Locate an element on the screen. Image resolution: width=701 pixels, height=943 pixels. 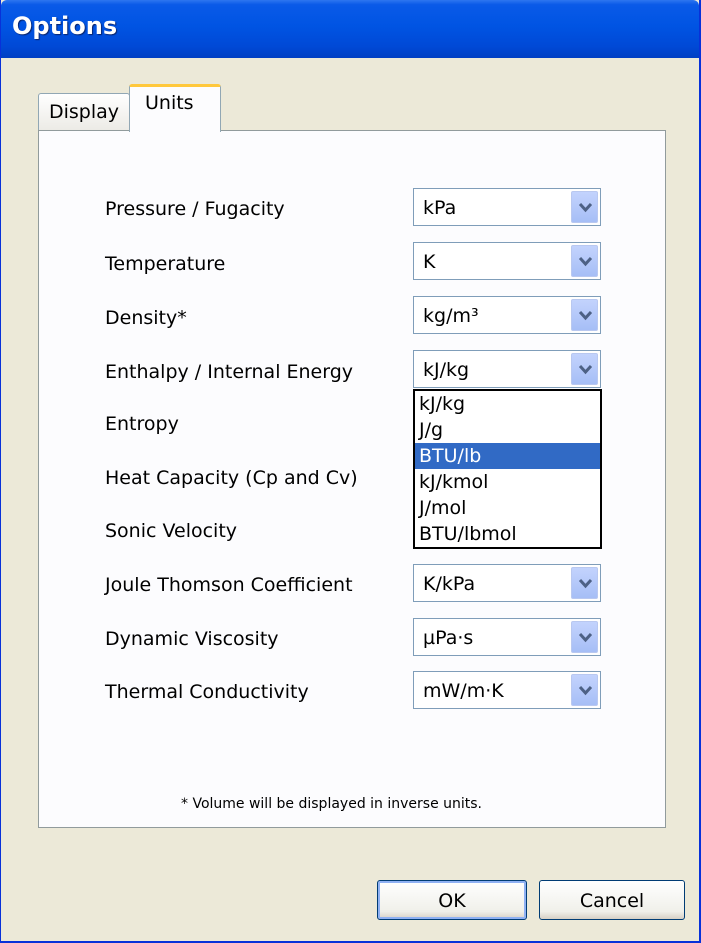
enthalpy-label: Enthalpy / Internal Energy is located at coordinates (229, 372).